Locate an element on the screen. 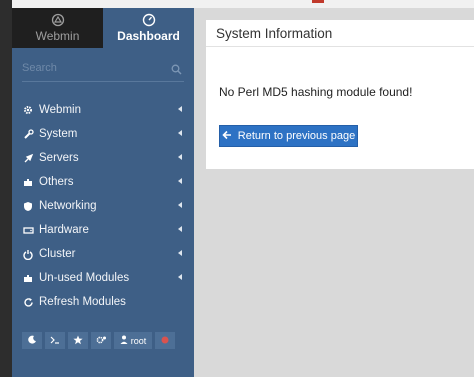 The height and width of the screenshot is (377, 474). user-button: root is located at coordinates (133, 340).